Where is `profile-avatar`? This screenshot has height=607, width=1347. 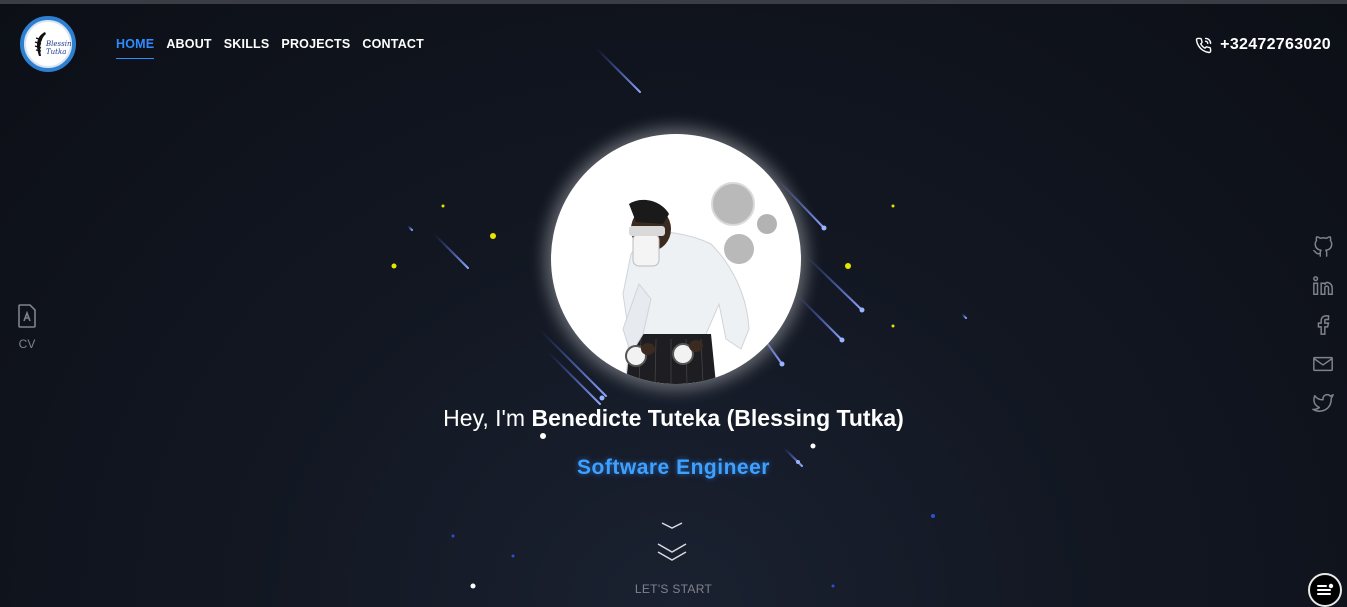
profile-avatar is located at coordinates (676, 259).